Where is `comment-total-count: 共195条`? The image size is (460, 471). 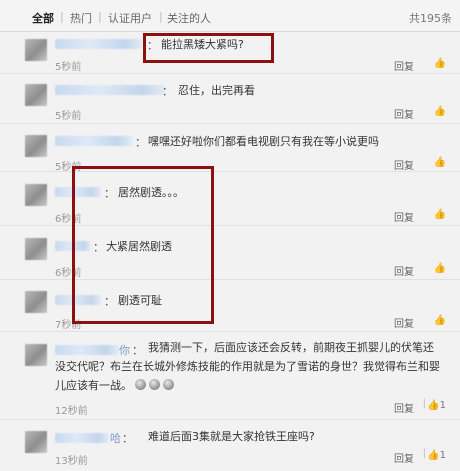 comment-total-count: 共195条 is located at coordinates (430, 18).